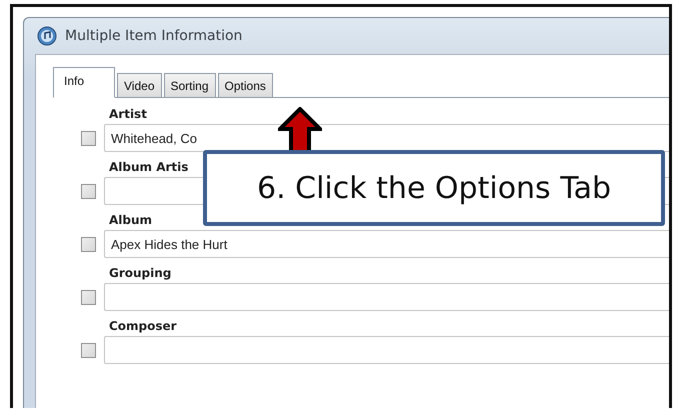 This screenshot has width=674, height=410. Describe the element at coordinates (386, 244) in the screenshot. I see `input-field: Apex Hides the Hurt` at that location.